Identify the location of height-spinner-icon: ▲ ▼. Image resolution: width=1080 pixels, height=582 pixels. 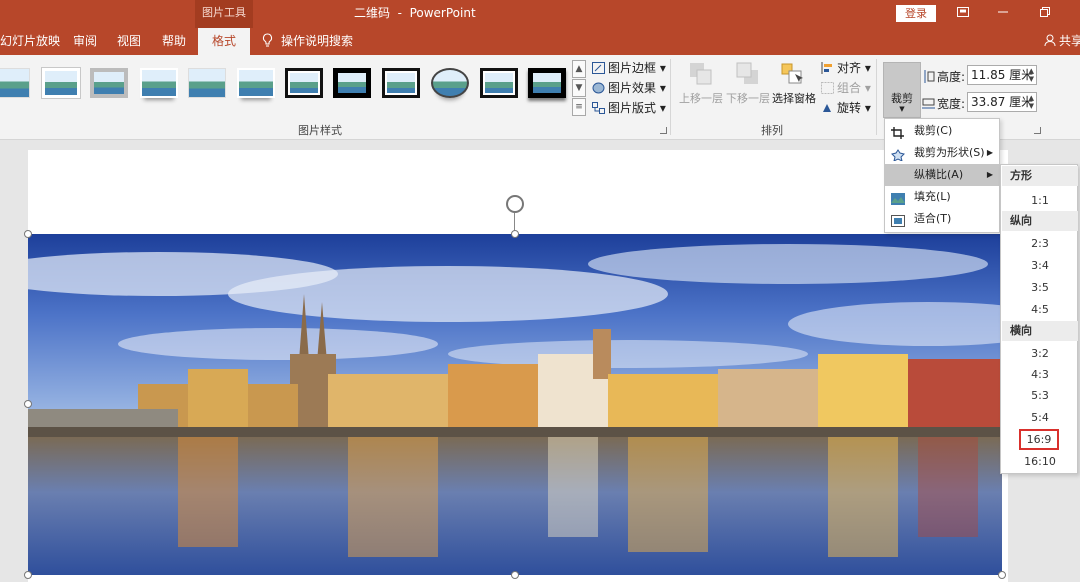
(1031, 75).